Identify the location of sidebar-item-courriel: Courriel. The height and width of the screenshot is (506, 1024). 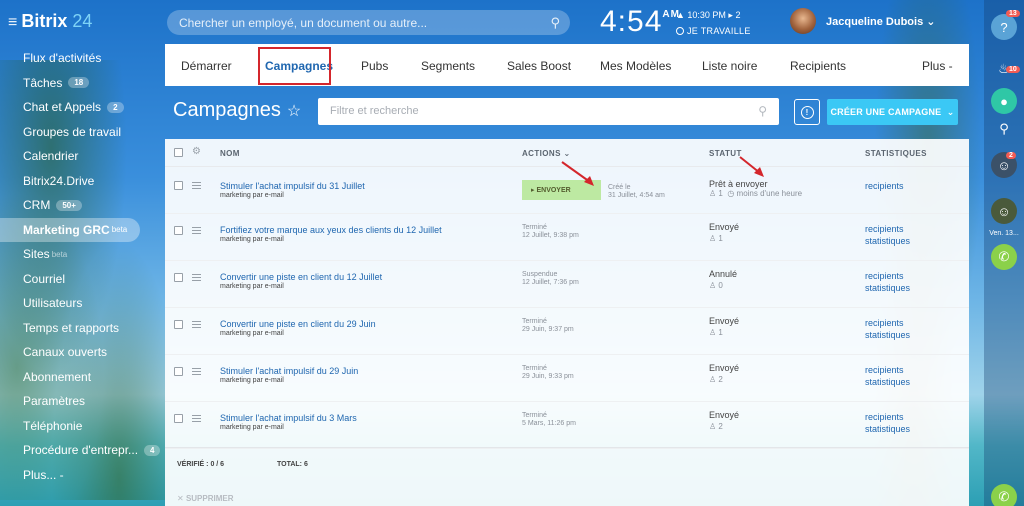
(80, 279).